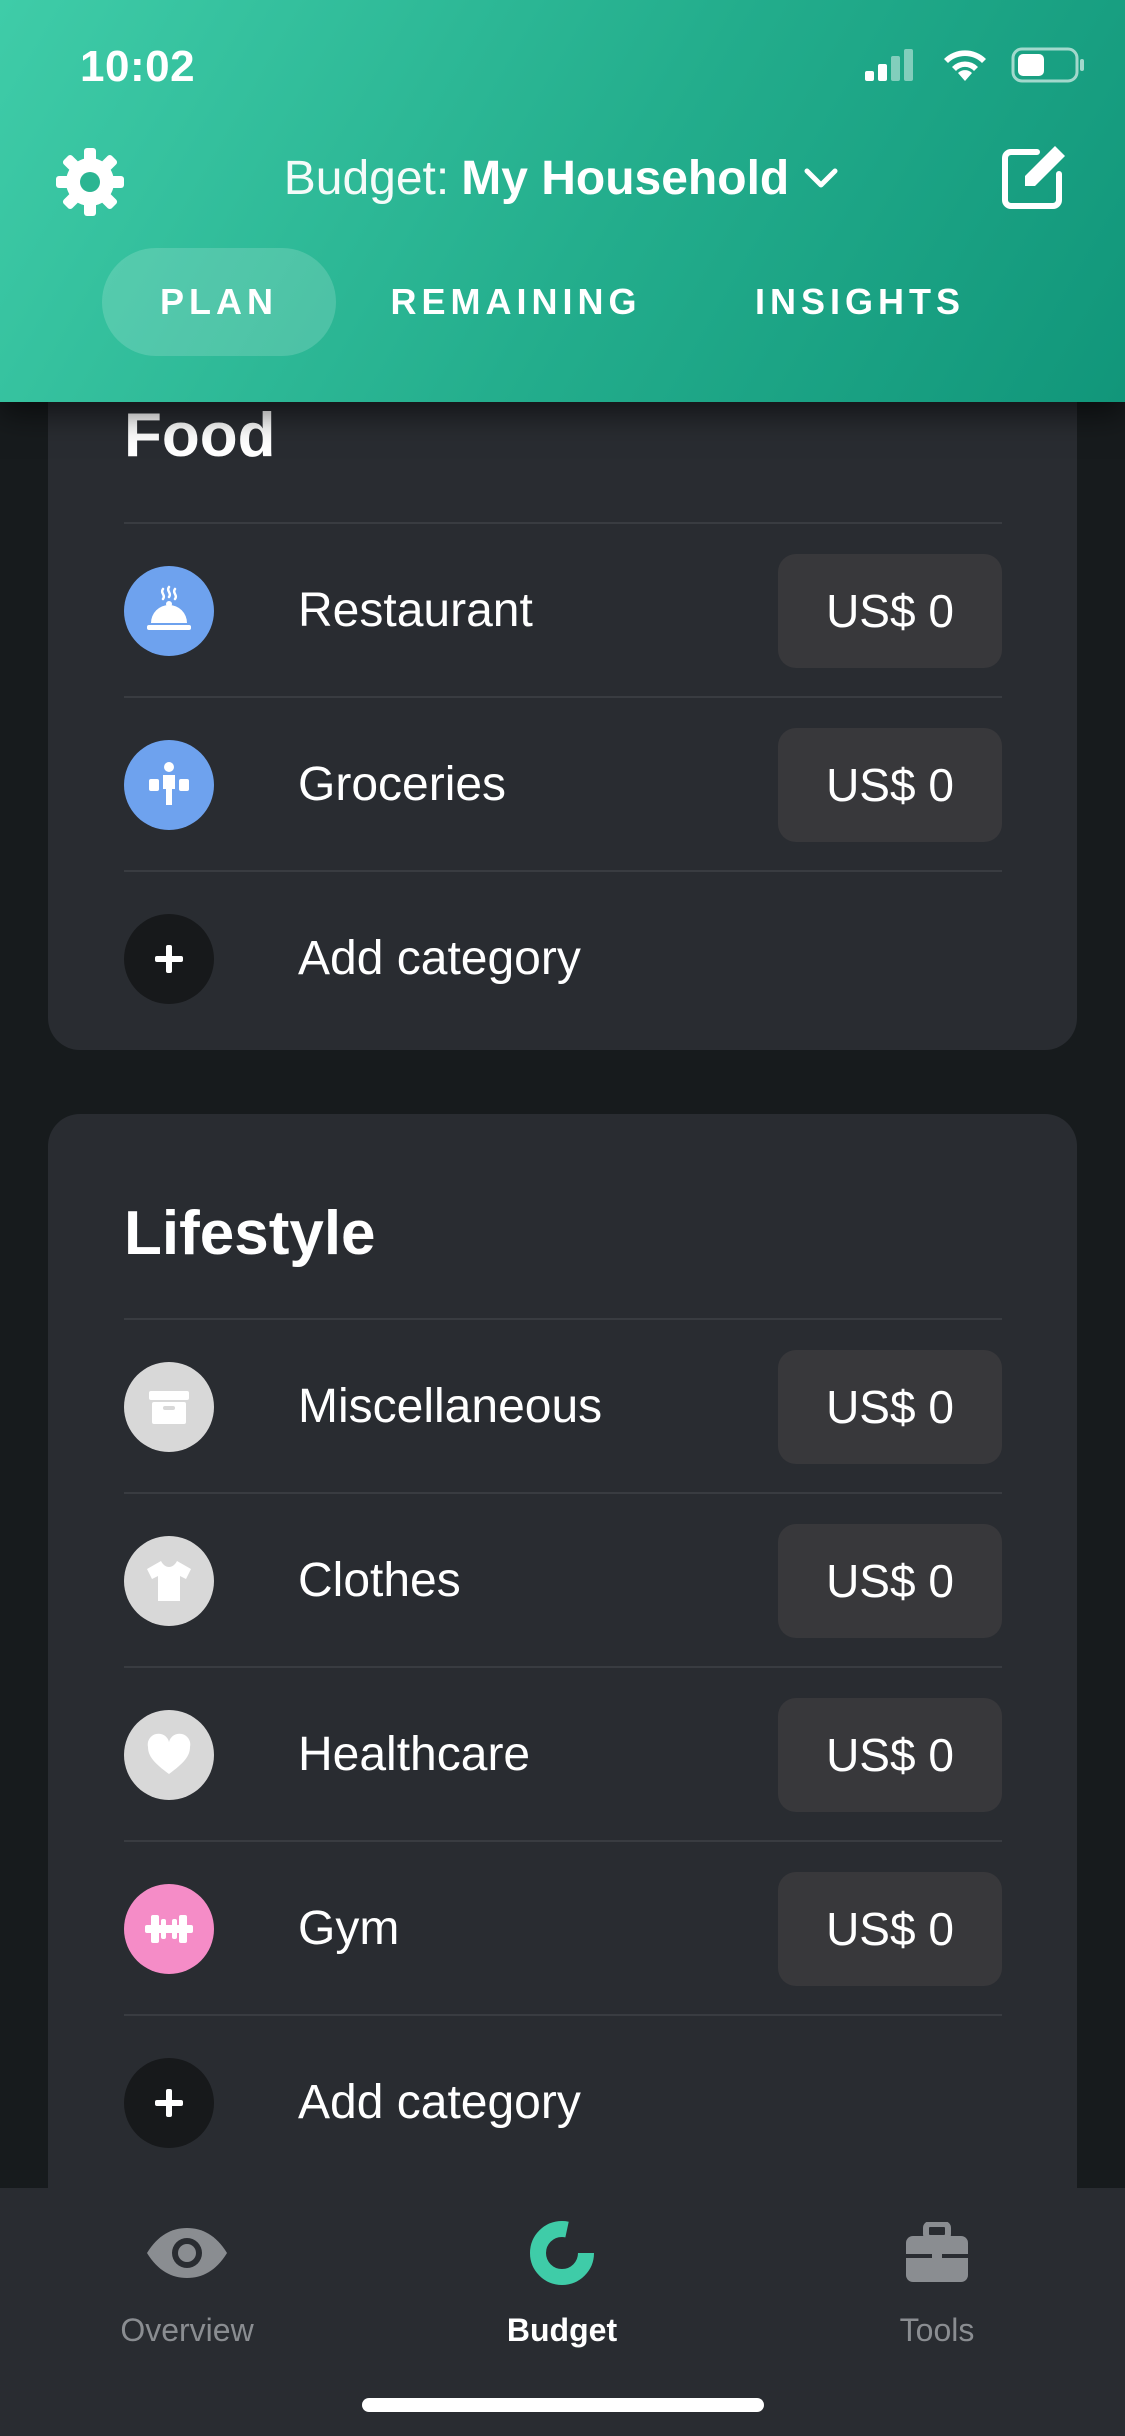  I want to click on category-row-miscellaneous: Miscellaneous US$ 0, so click(563, 1405).